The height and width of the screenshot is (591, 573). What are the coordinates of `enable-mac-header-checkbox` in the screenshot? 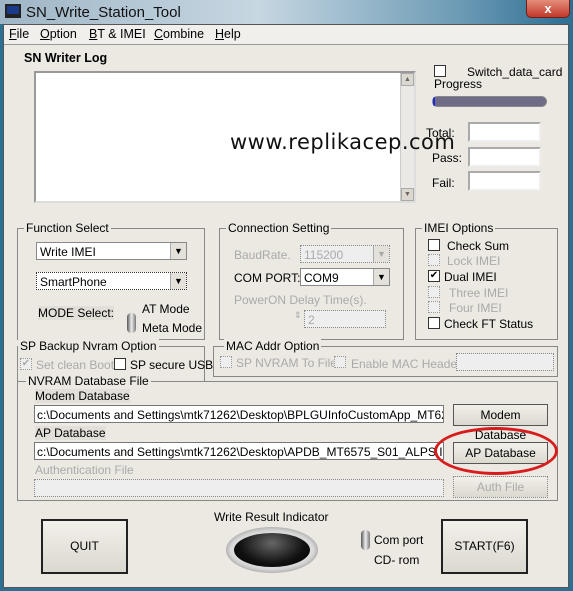 It's located at (340, 362).